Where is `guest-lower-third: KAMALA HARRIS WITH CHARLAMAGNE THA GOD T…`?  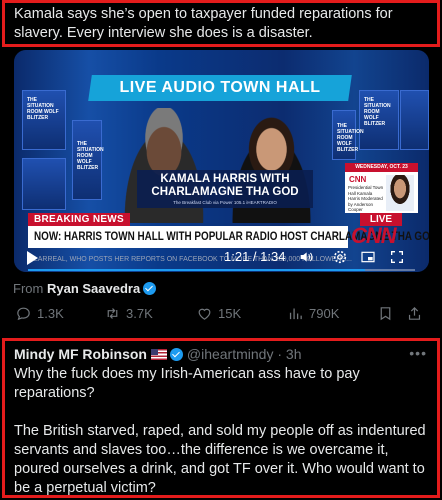 guest-lower-third: KAMALA HARRIS WITH CHARLAMAGNE THA GOD T… is located at coordinates (225, 189).